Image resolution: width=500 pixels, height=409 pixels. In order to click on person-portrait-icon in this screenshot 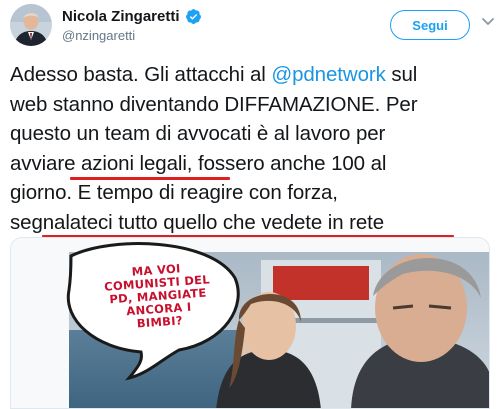, I will do `click(31, 25)`.